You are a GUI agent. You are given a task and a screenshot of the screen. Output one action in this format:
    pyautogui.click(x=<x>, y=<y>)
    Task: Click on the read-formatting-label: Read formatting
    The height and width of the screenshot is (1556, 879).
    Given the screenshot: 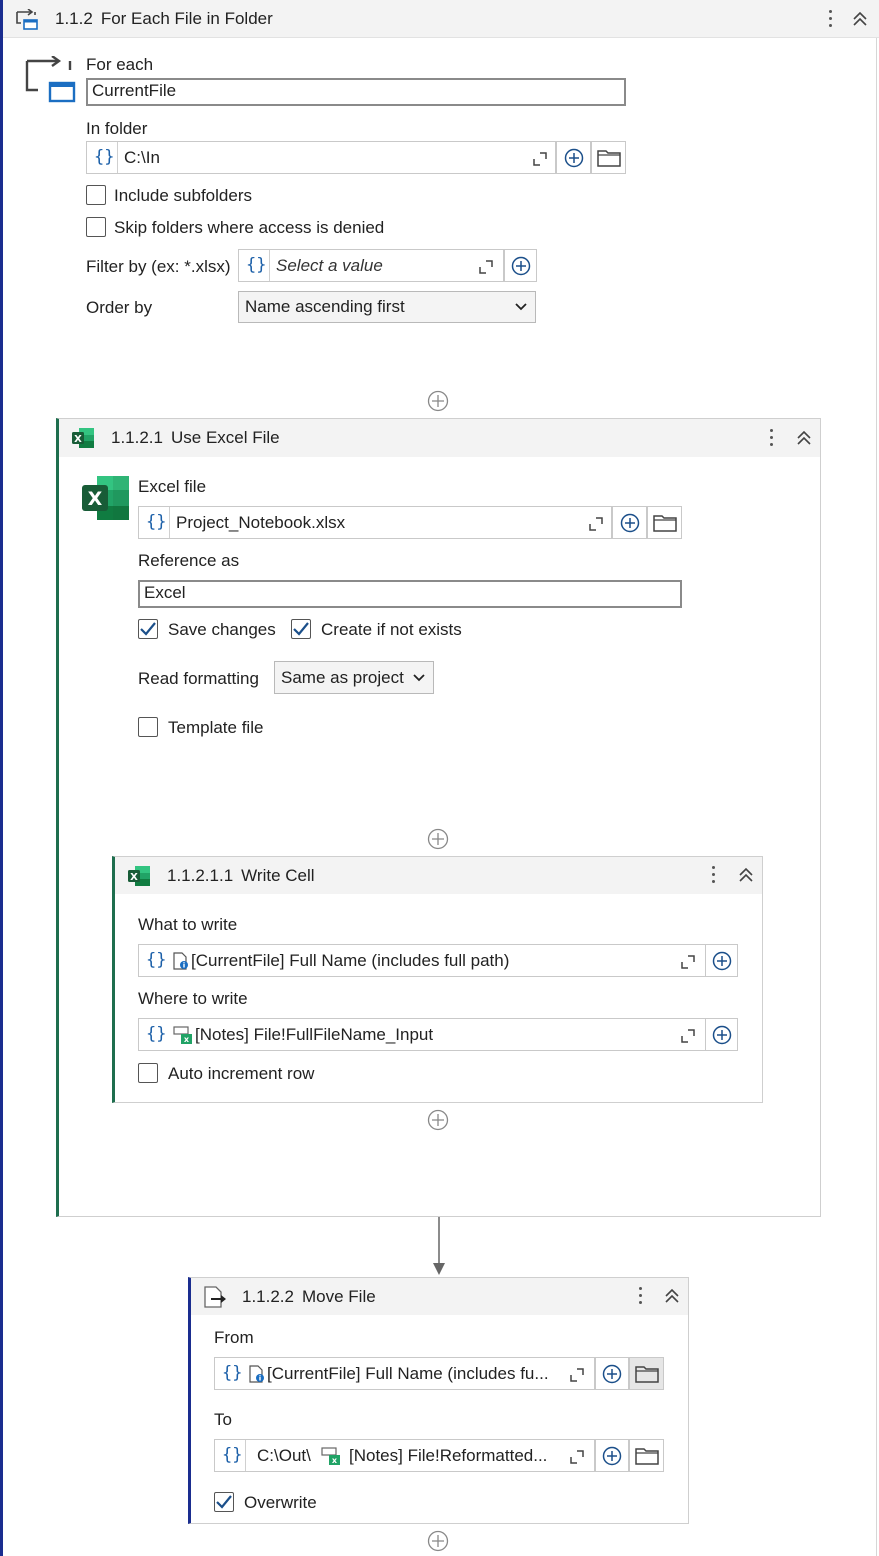 What is the action you would take?
    pyautogui.click(x=198, y=678)
    